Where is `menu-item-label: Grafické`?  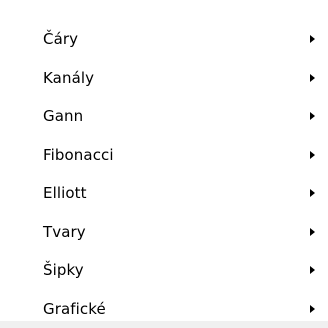 menu-item-label: Grafické is located at coordinates (74, 309).